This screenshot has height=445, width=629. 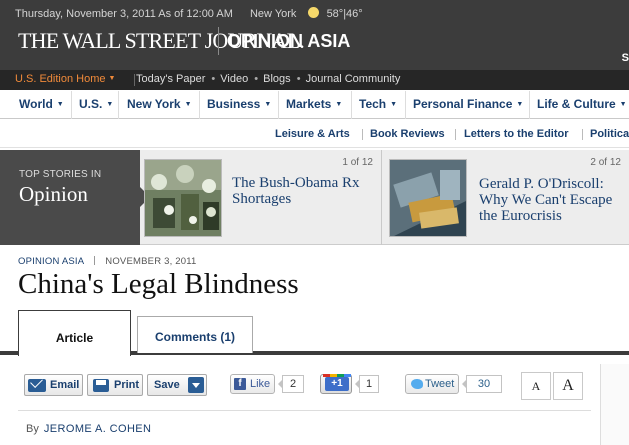 I want to click on video-link: Video, so click(x=234, y=79).